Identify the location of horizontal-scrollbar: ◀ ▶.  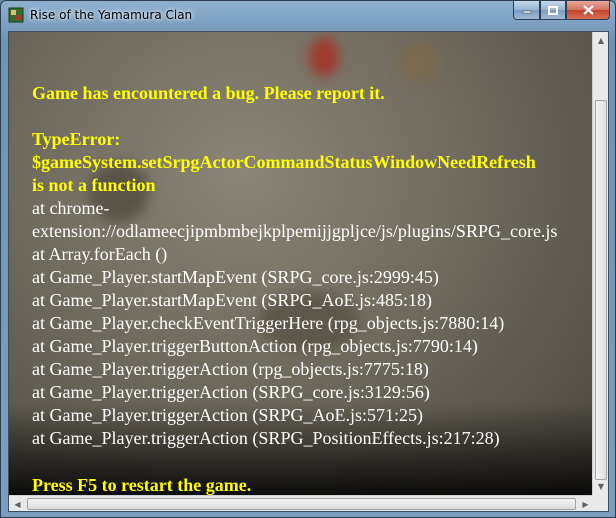
(301, 503).